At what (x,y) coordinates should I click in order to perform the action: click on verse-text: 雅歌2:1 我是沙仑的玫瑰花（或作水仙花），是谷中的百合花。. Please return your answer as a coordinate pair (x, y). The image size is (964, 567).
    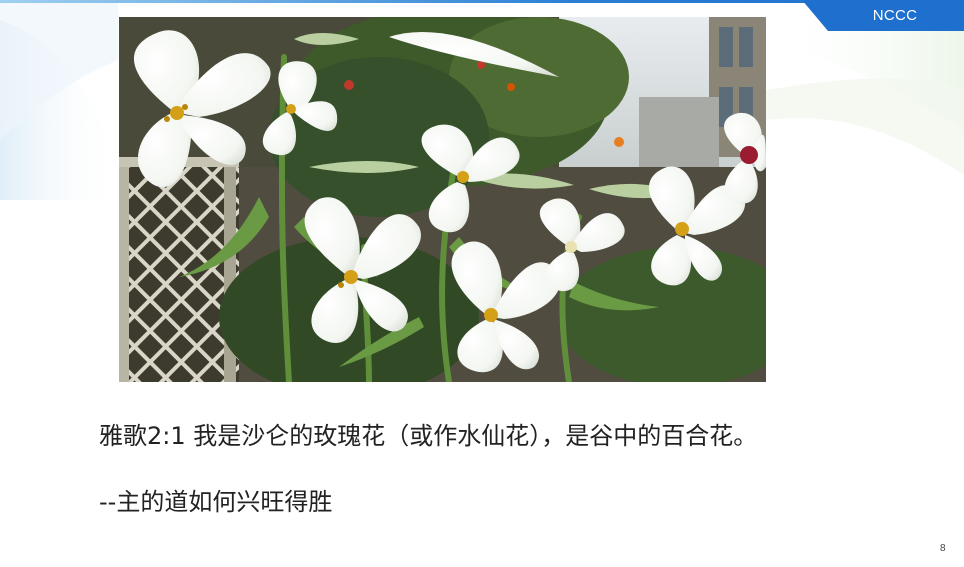
    Looking at the image, I should click on (428, 436).